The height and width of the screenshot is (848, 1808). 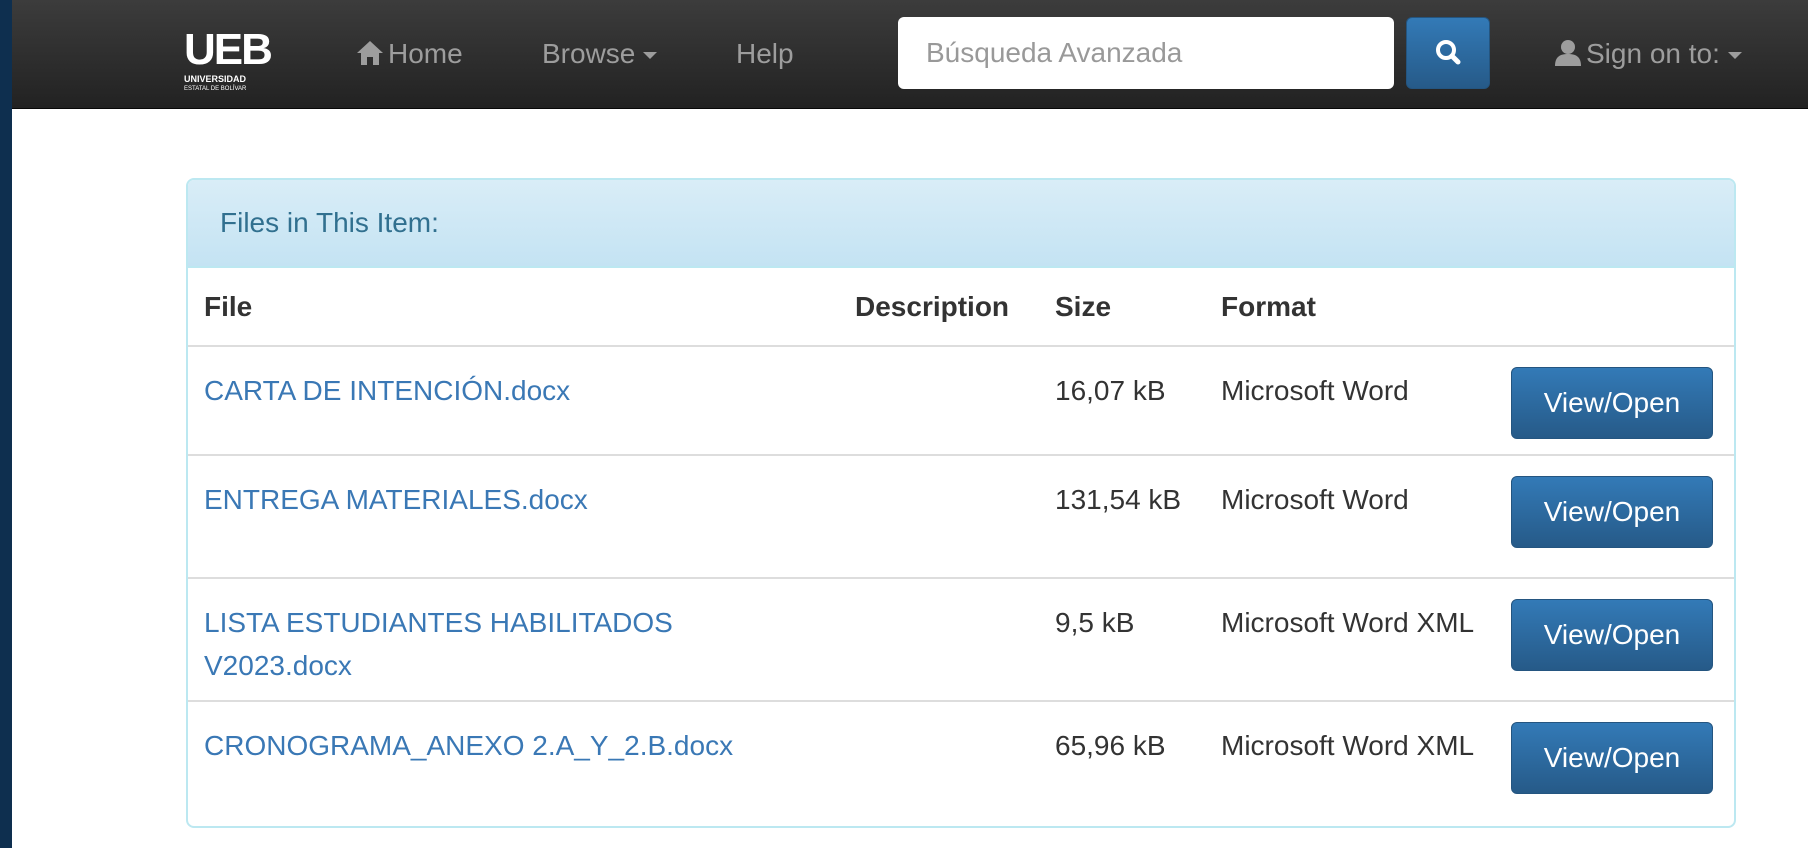 I want to click on sign-on-label: Sign on to:, so click(x=1653, y=53).